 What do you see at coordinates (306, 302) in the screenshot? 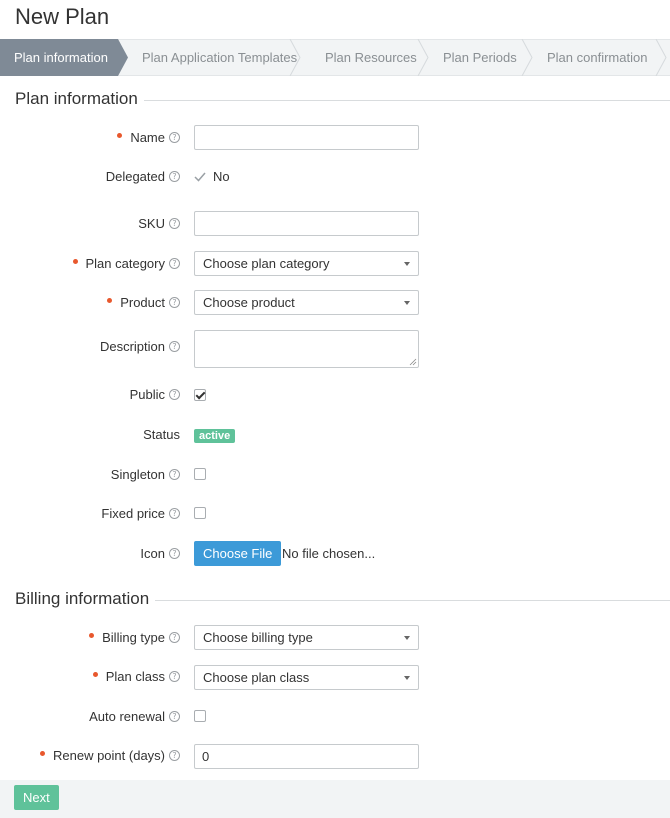
I see `product-select: Choose product` at bounding box center [306, 302].